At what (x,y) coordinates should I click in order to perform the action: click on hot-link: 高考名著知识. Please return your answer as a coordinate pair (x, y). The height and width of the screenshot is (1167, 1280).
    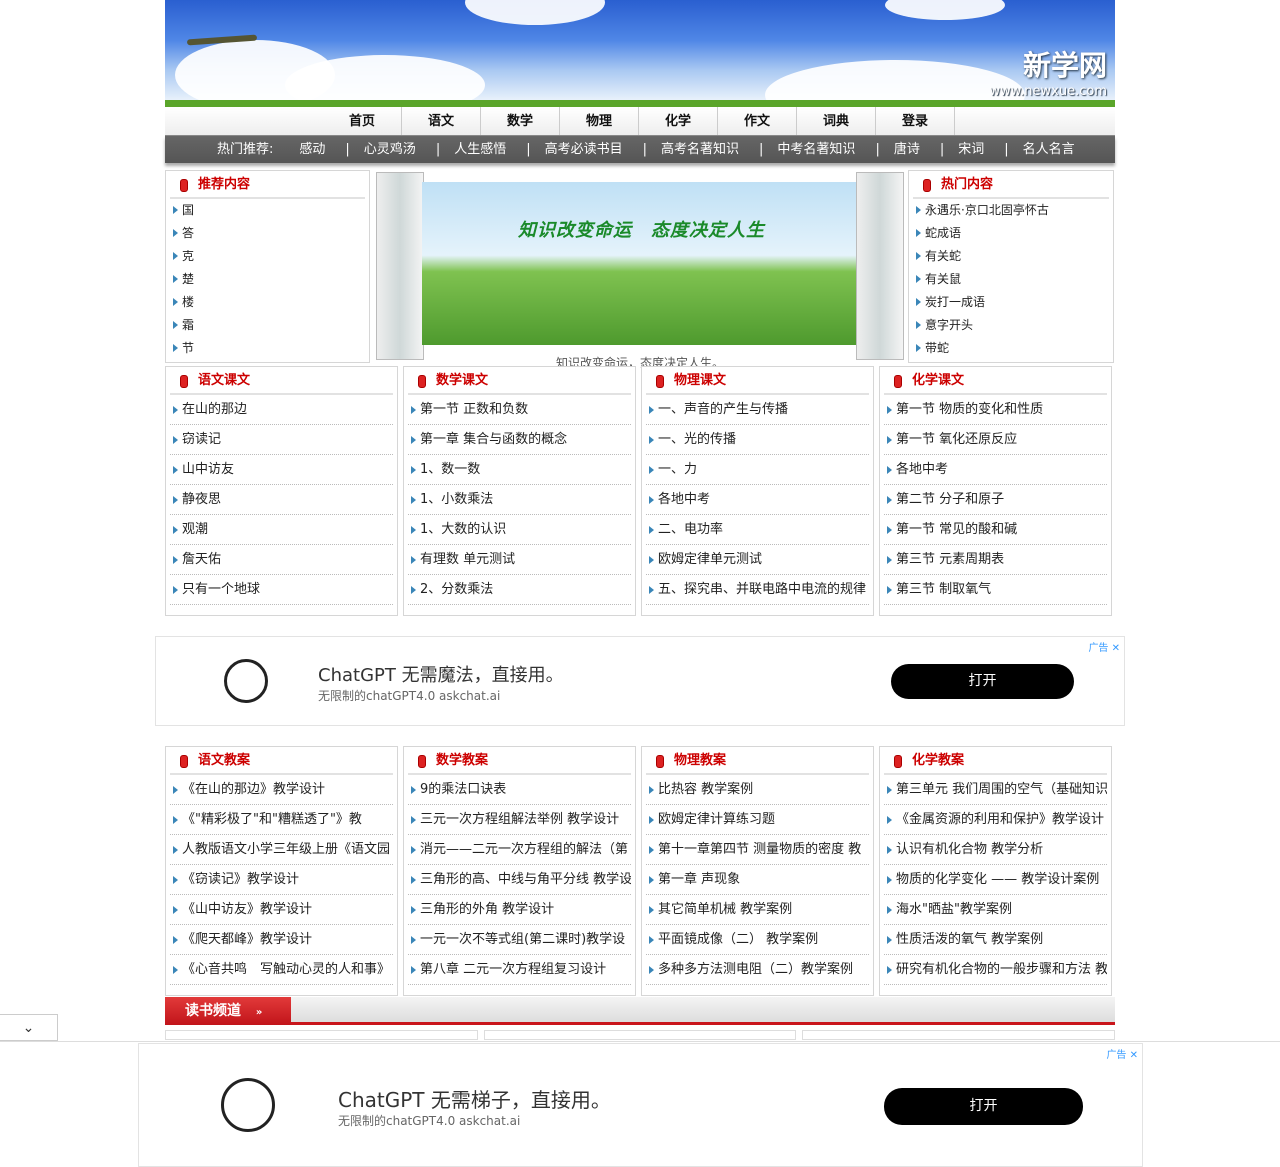
    Looking at the image, I should click on (700, 149).